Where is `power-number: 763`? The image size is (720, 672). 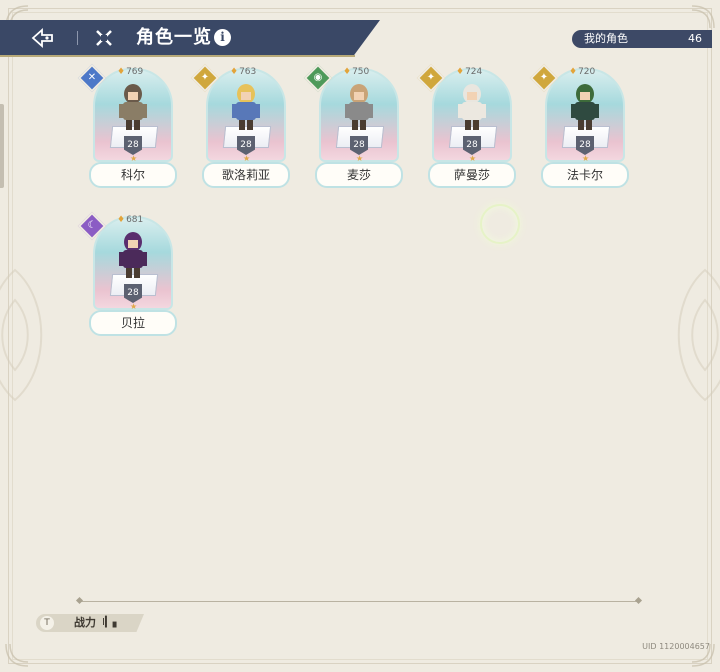 power-number: 763 is located at coordinates (248, 72).